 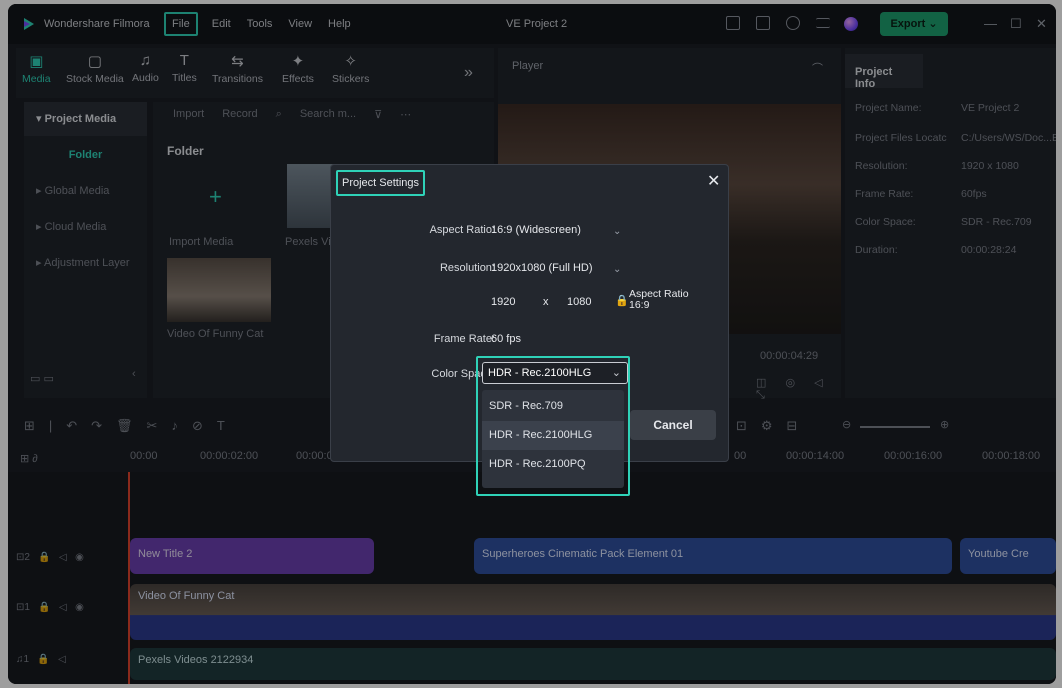 I want to click on sidebar-item-cloud-media: ▸ Cloud Media, so click(x=85, y=227).